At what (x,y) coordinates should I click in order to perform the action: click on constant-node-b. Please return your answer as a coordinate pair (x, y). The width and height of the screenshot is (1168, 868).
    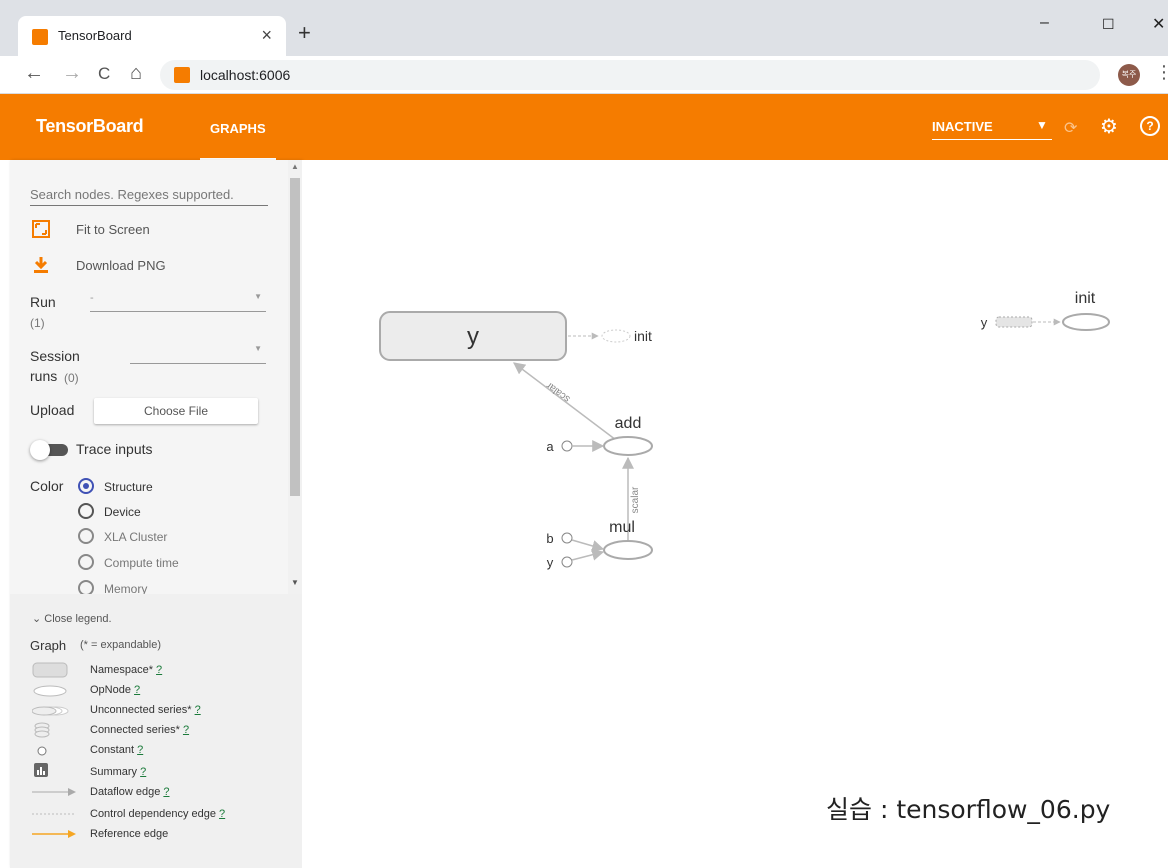
    Looking at the image, I should click on (567, 538).